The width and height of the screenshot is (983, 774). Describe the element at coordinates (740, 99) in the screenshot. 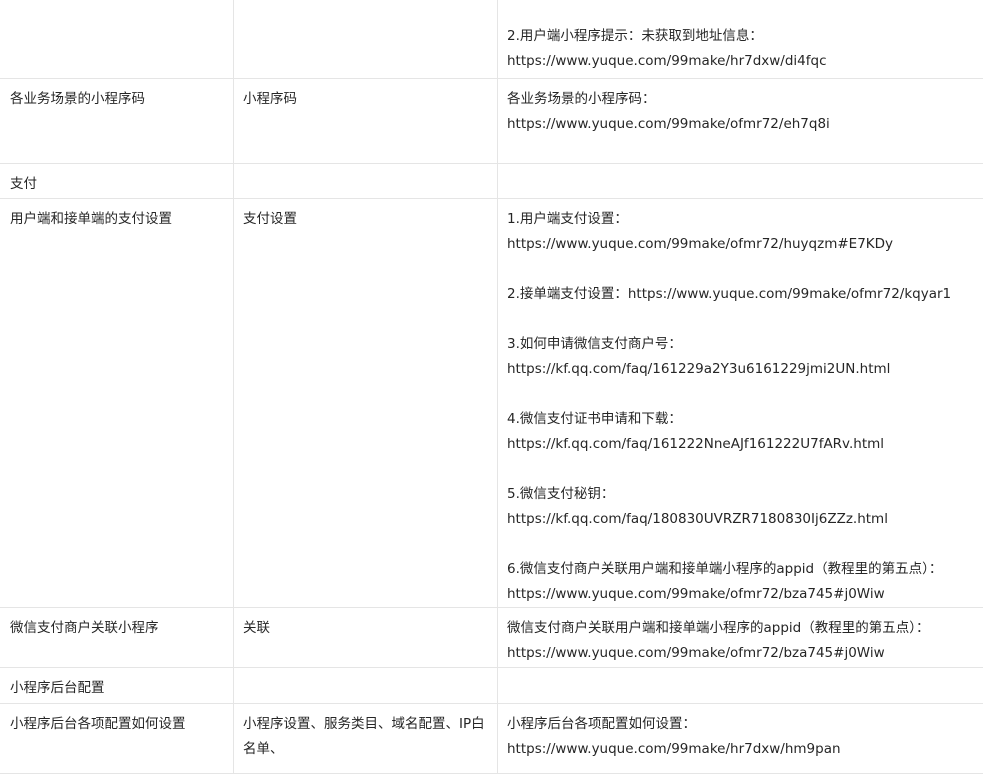

I see `guide-line: 各业务场景的小程序码：` at that location.